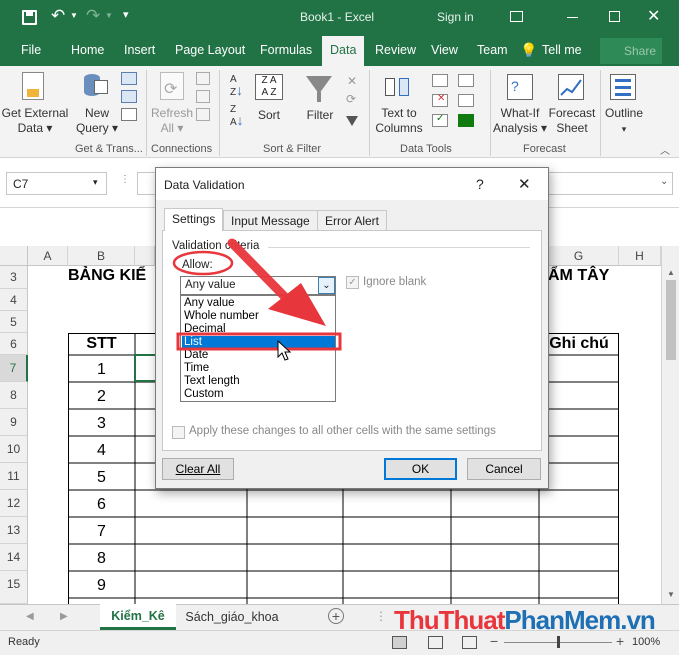  Describe the element at coordinates (74, 15) in the screenshot. I see `undo-dropdown-icon: ▼` at that location.